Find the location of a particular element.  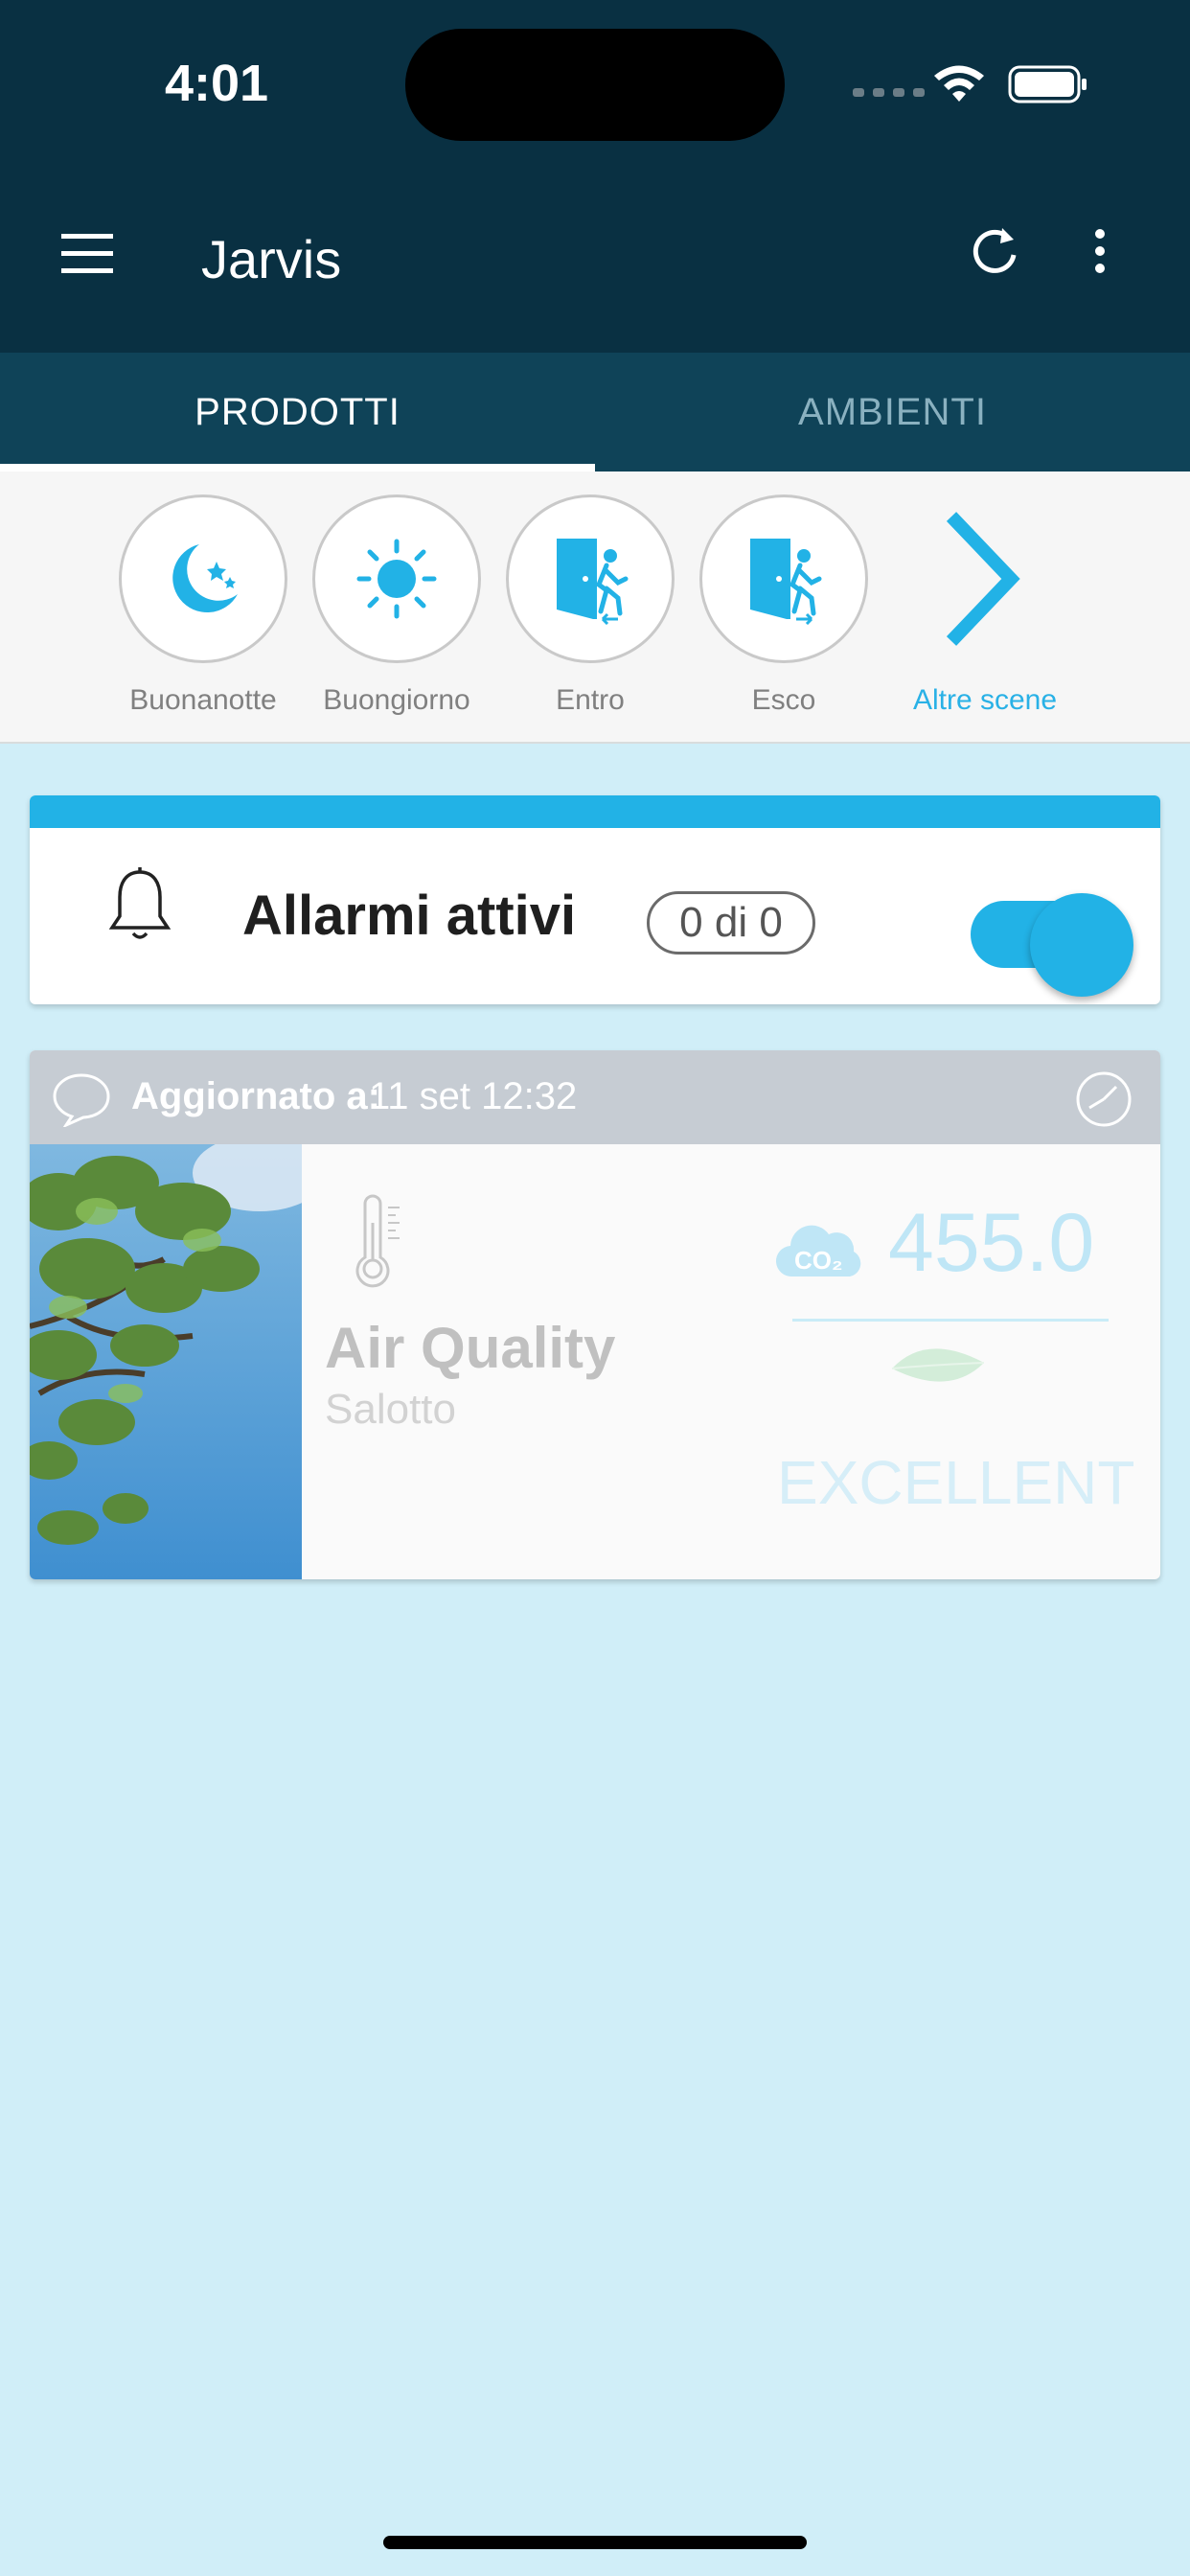

moon-stars-icon is located at coordinates (205, 578).